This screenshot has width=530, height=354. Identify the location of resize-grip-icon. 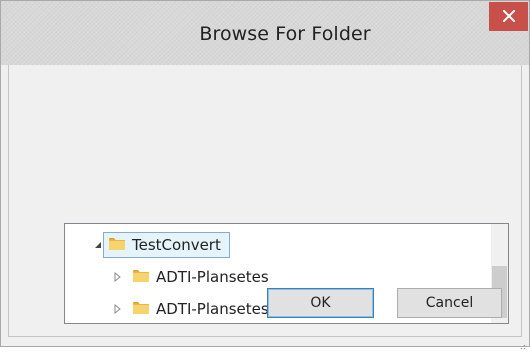
(522, 342).